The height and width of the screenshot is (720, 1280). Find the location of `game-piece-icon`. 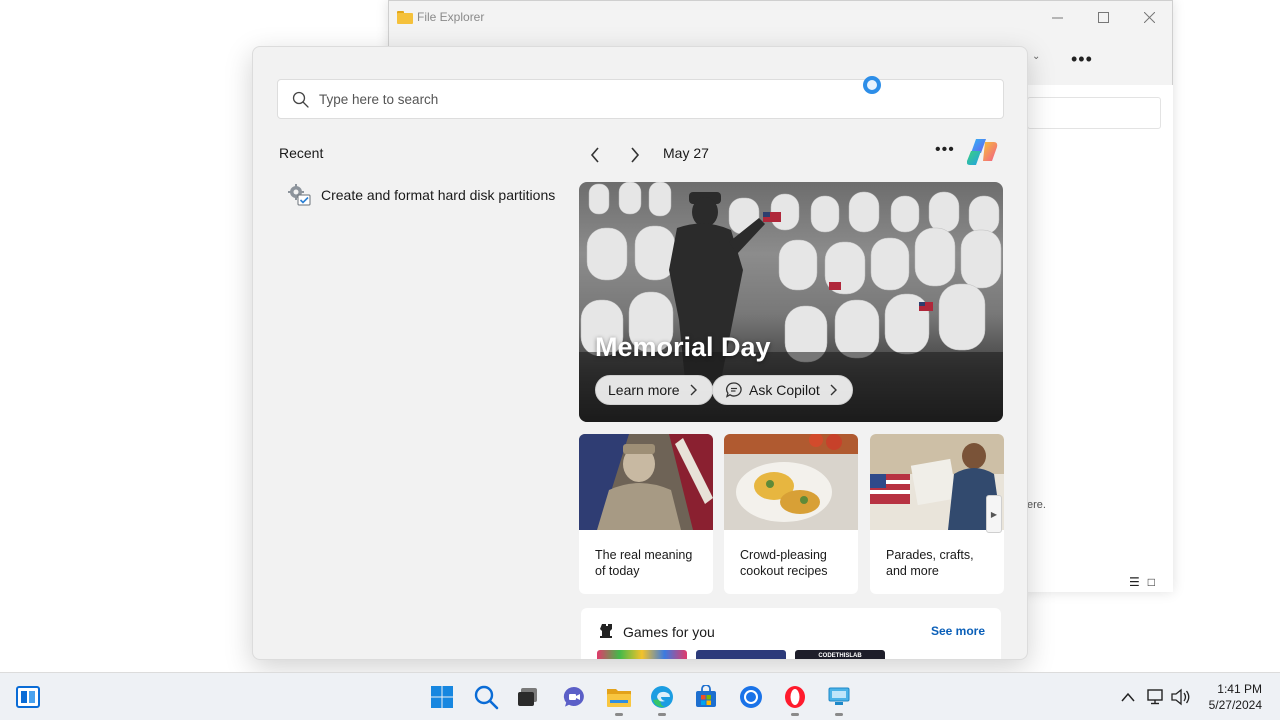

game-piece-icon is located at coordinates (606, 631).